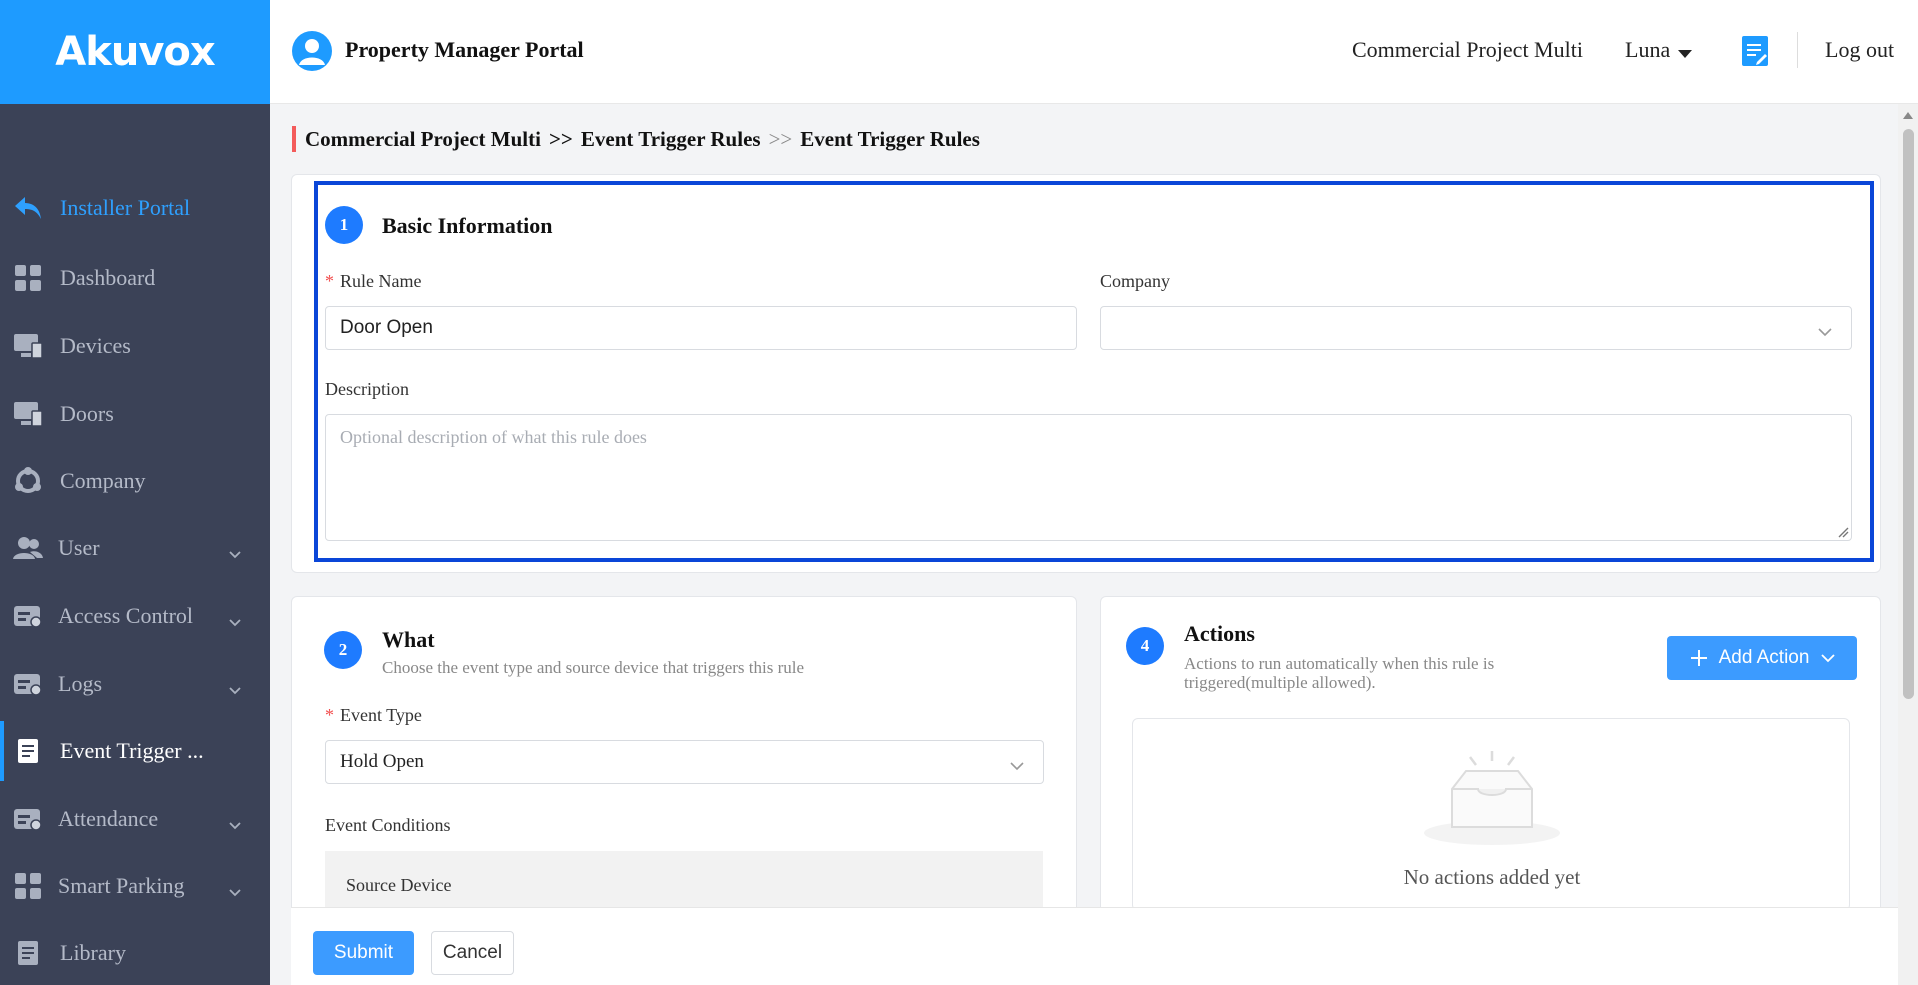 The image size is (1918, 985). I want to click on sidebar-item-label: Attendance, so click(108, 818).